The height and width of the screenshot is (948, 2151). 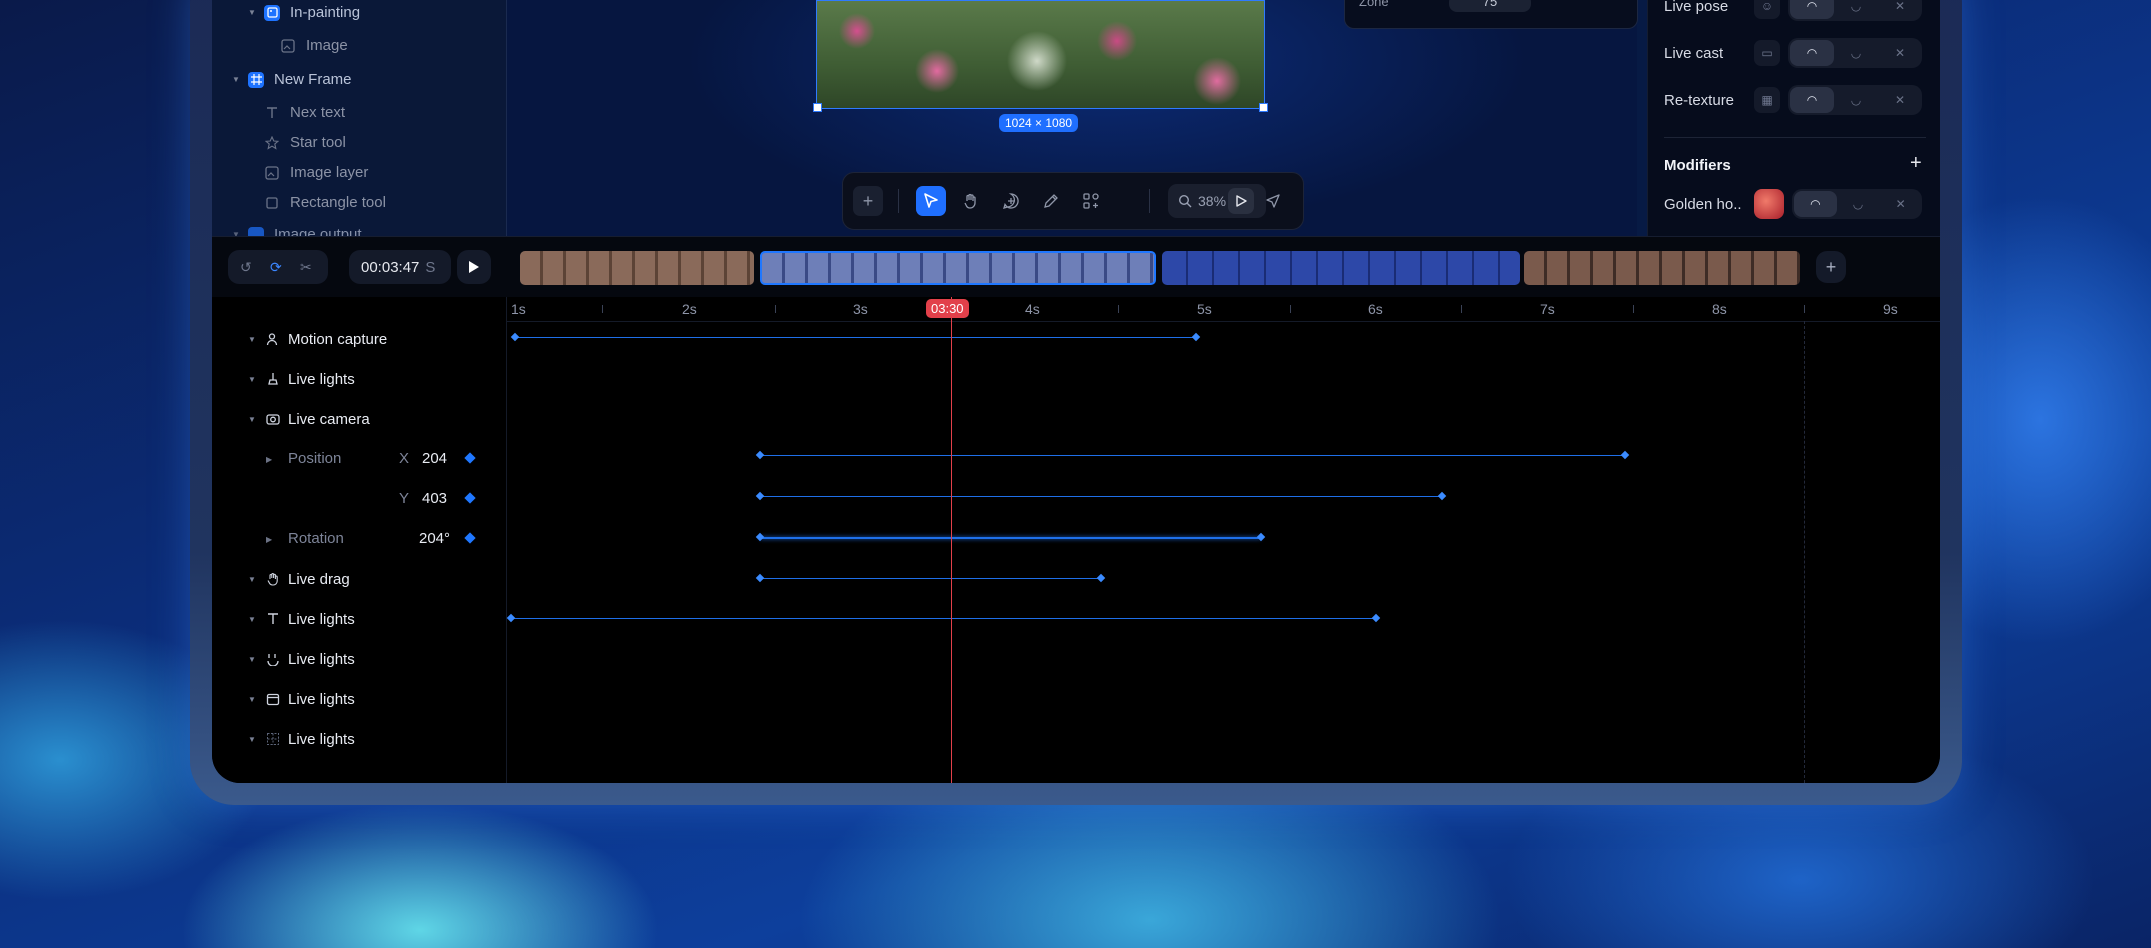 What do you see at coordinates (868, 201) in the screenshot?
I see `add-button: +` at bounding box center [868, 201].